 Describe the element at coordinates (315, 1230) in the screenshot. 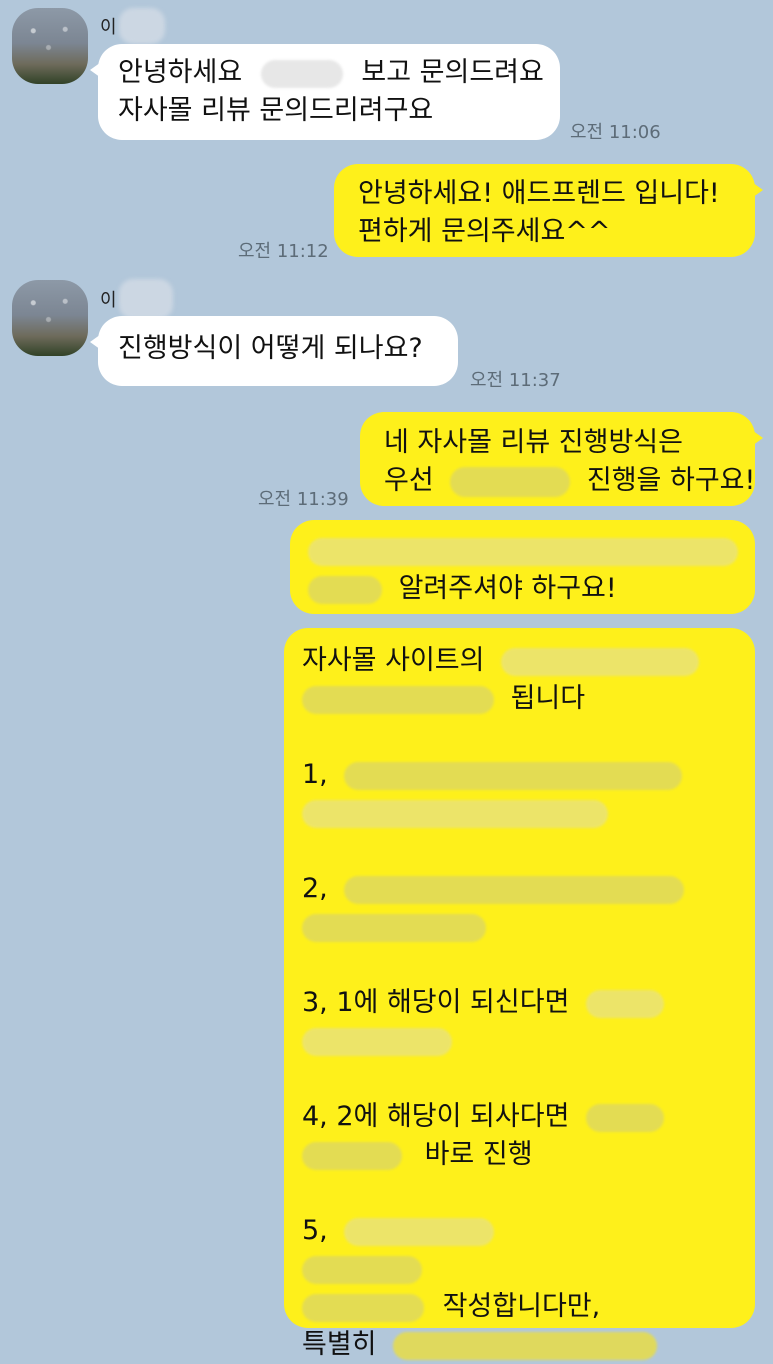

I see `message-text-segment: 5,` at that location.